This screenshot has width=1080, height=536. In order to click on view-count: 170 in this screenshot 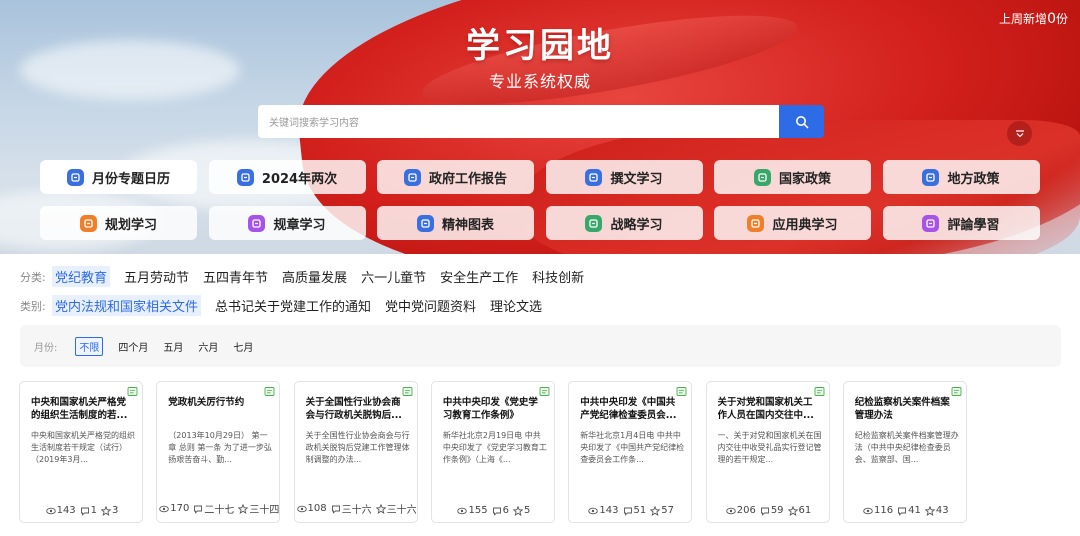, I will do `click(174, 508)`.